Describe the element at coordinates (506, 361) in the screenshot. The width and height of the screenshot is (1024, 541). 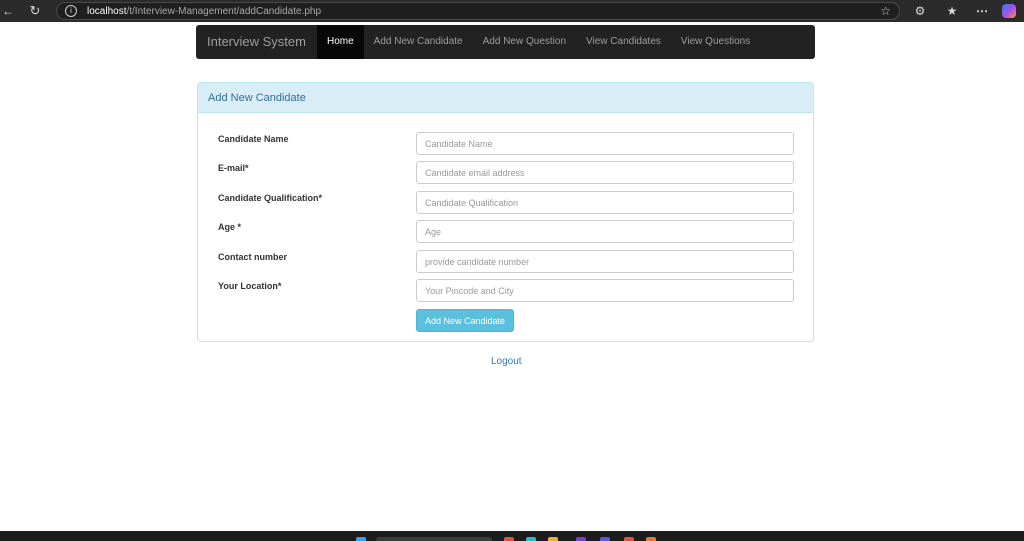
I see `logout-link: Logout` at that location.